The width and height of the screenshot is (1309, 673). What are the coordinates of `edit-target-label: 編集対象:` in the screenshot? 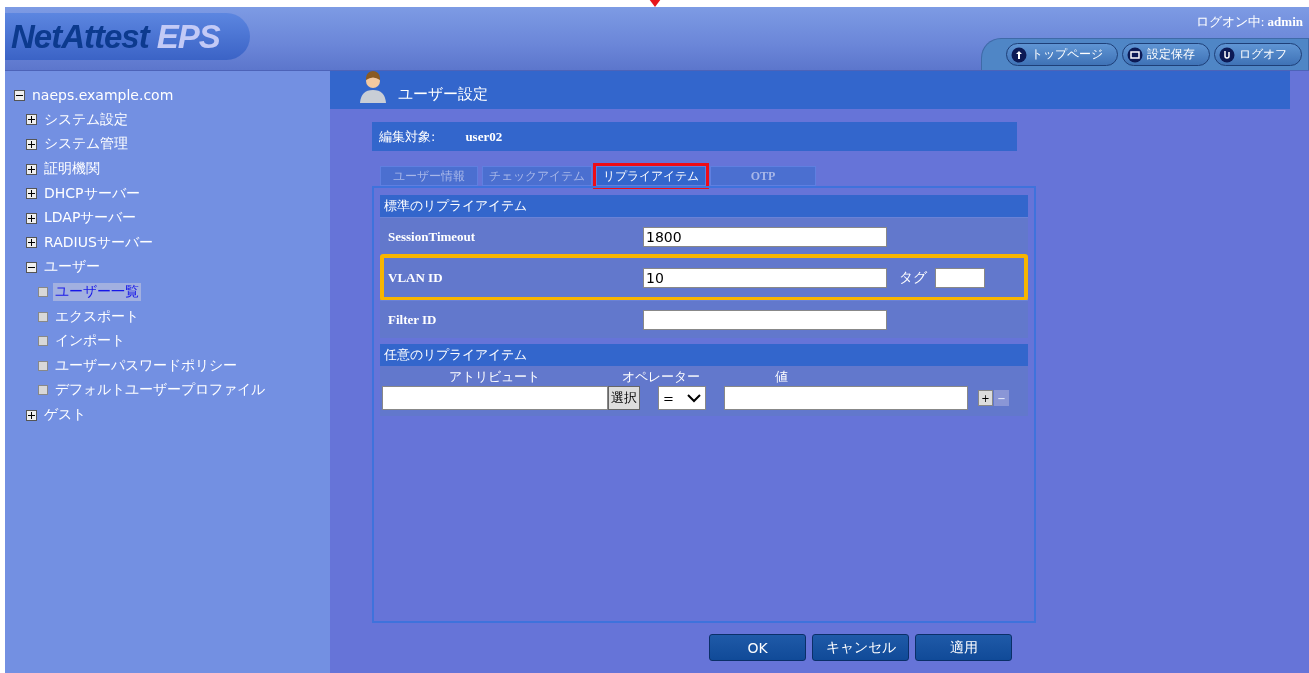 It's located at (407, 136).